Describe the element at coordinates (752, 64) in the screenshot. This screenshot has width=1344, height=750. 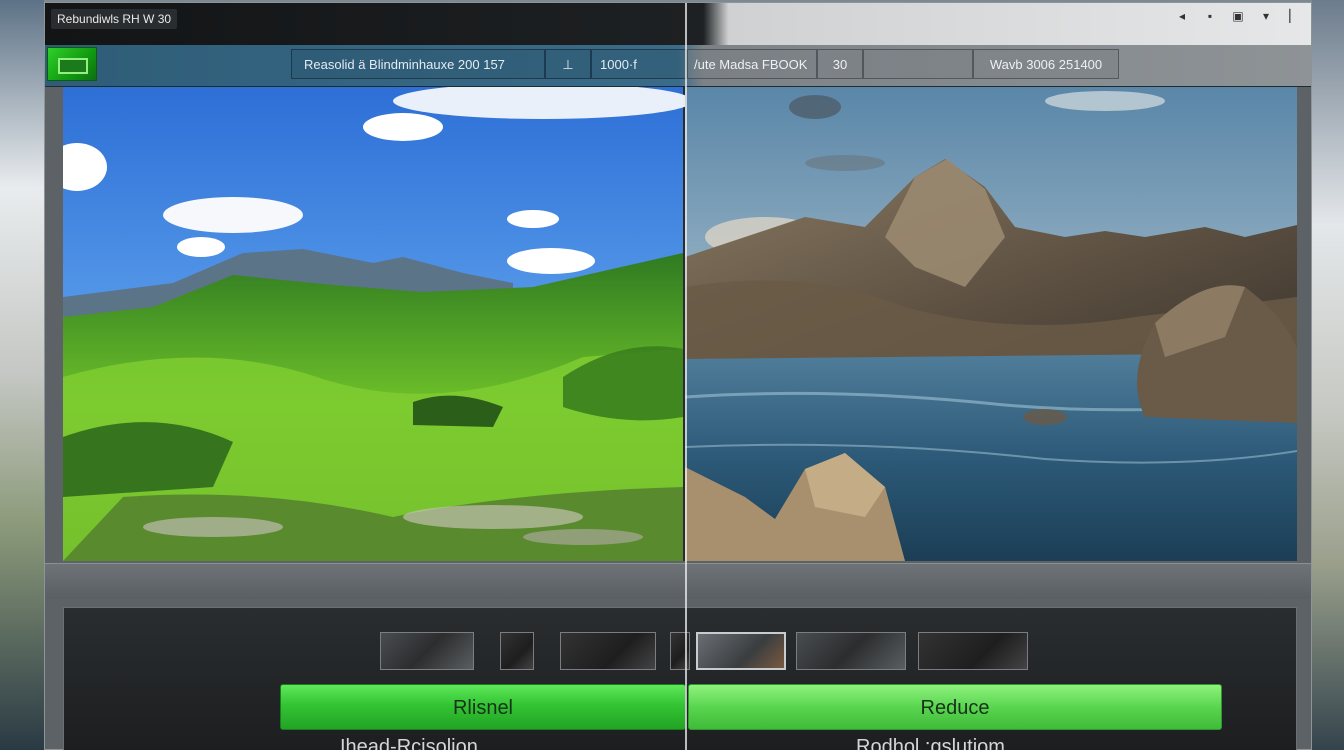
I see `target-info-field: /ute Madsa FBOOK` at that location.